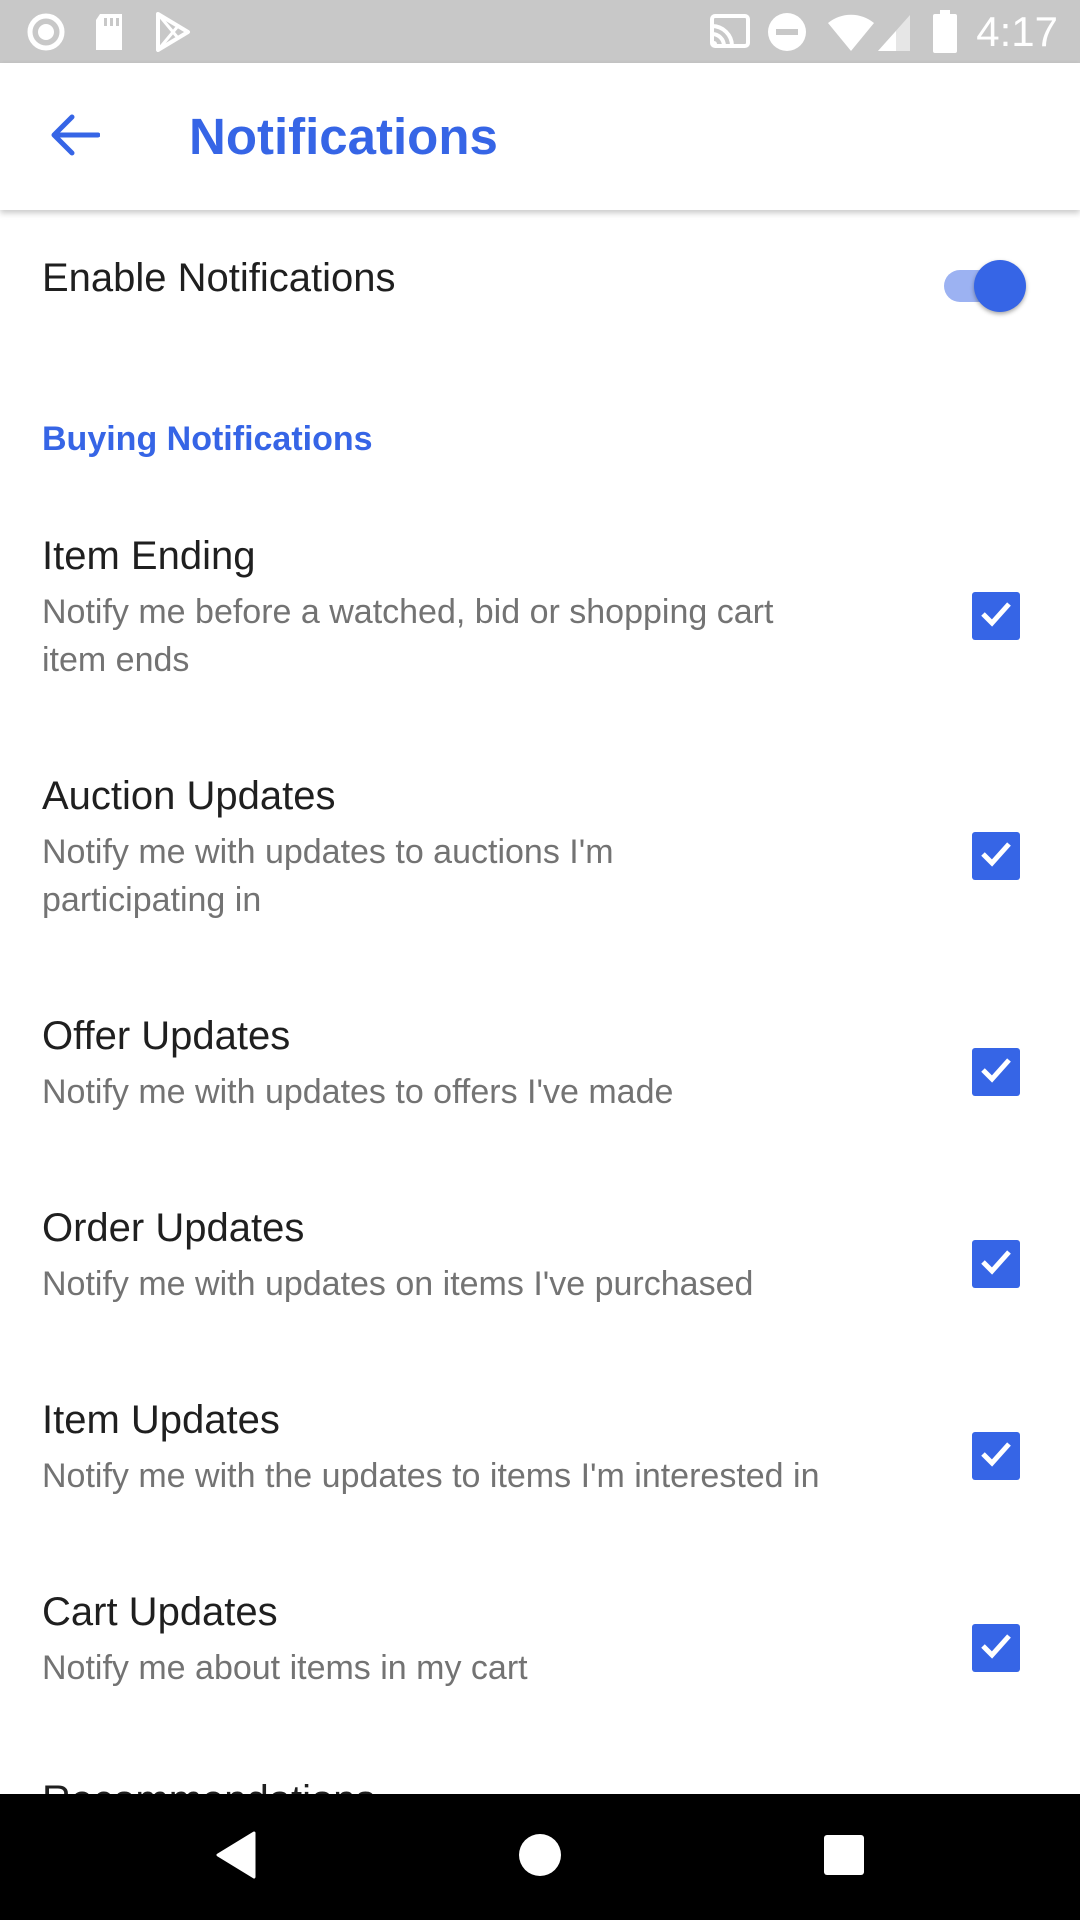 The height and width of the screenshot is (1920, 1080). Describe the element at coordinates (851, 31) in the screenshot. I see `wifi-icon` at that location.